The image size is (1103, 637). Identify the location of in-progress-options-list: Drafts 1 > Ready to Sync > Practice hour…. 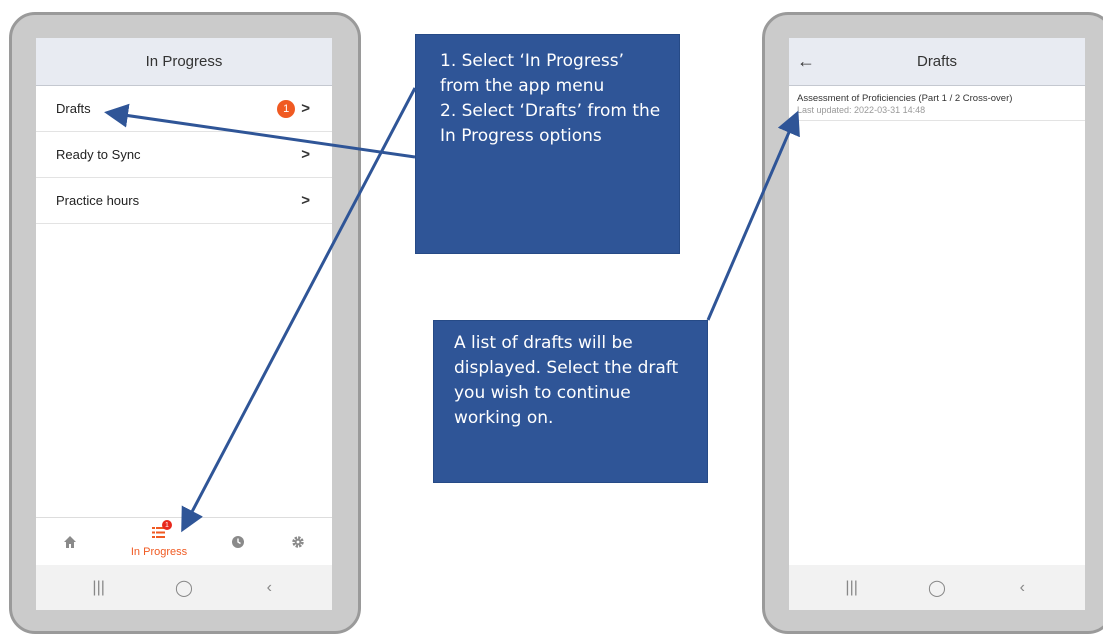
(184, 155).